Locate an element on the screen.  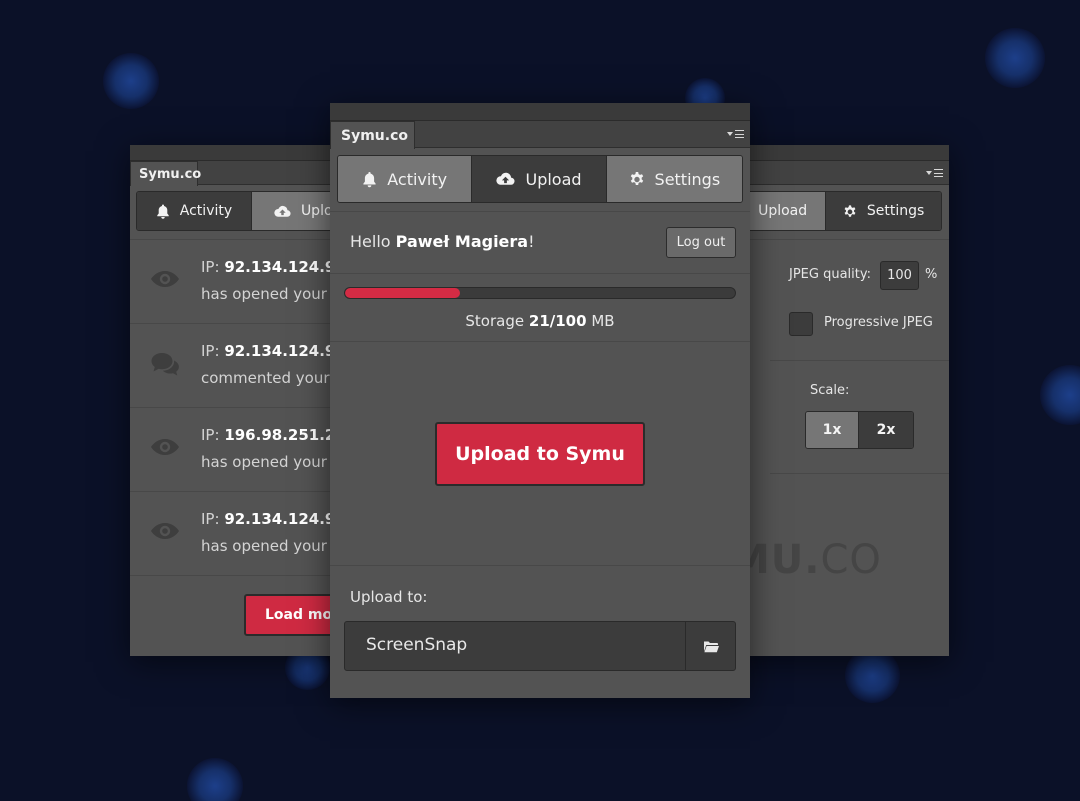
tab-bar: Upload Settings is located at coordinates (836, 211).